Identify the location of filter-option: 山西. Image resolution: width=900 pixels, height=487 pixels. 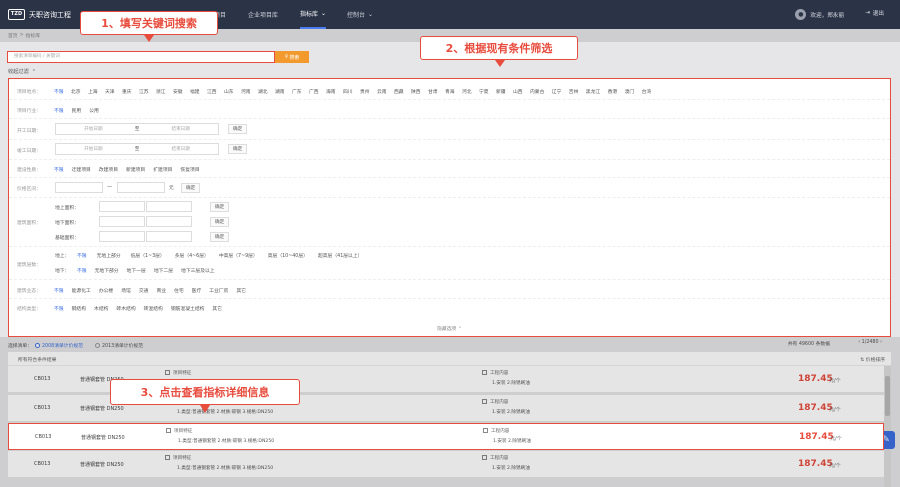
(518, 91).